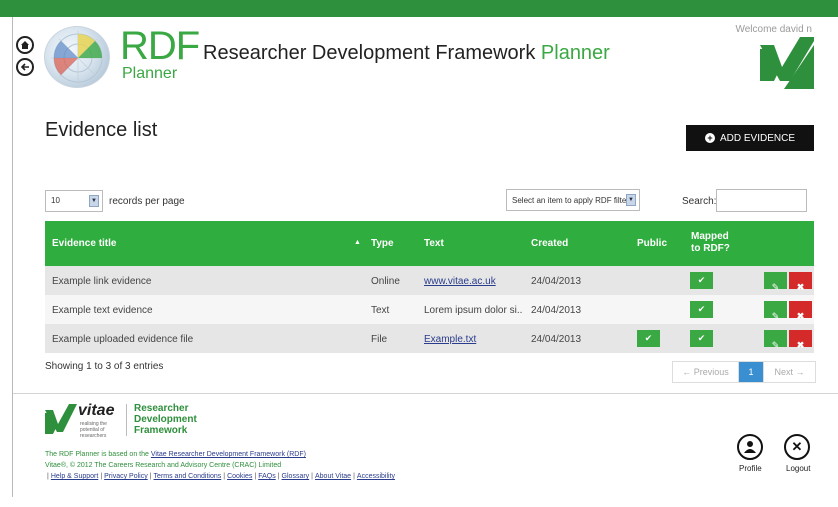  I want to click on sort-ascending-icon: ▲, so click(357, 242).